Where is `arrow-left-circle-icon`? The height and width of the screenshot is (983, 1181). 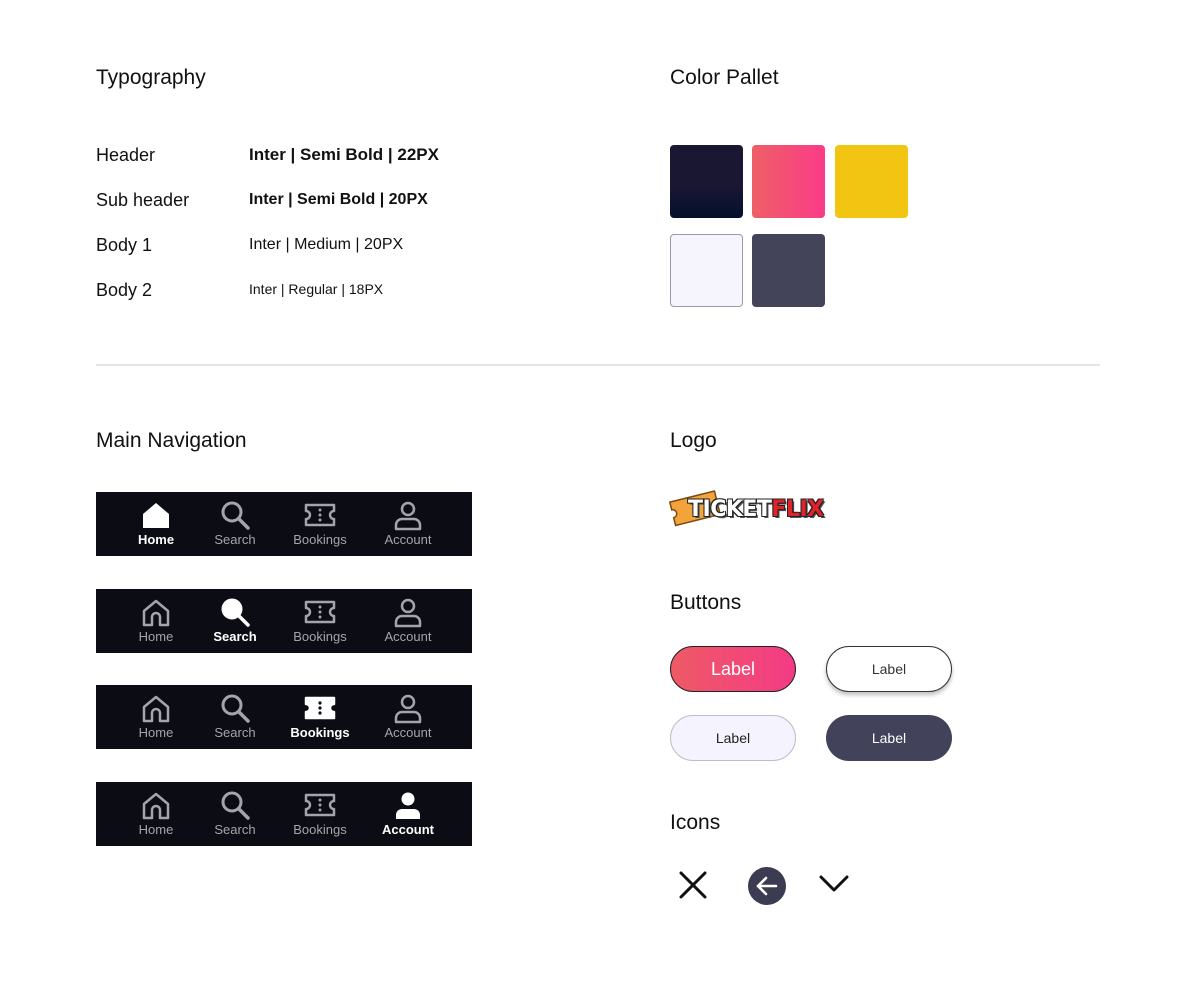 arrow-left-circle-icon is located at coordinates (767, 886).